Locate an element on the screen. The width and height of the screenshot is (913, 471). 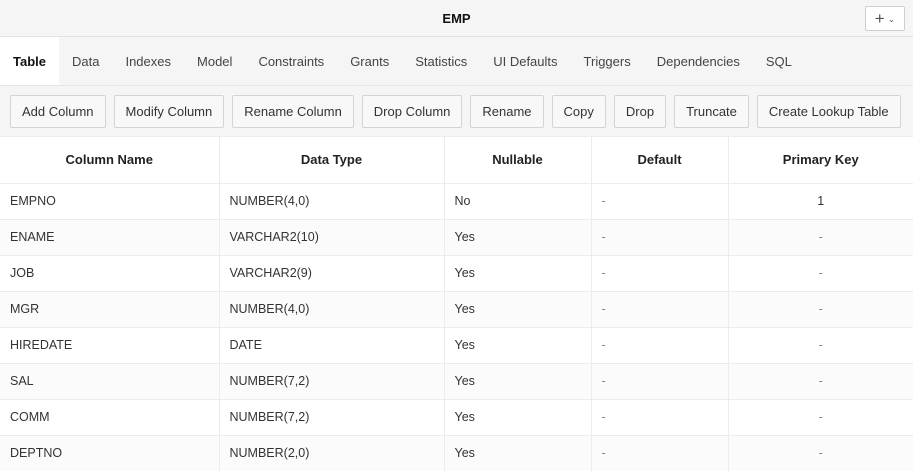
tab-ui-defaults: UI Defaults is located at coordinates (525, 61).